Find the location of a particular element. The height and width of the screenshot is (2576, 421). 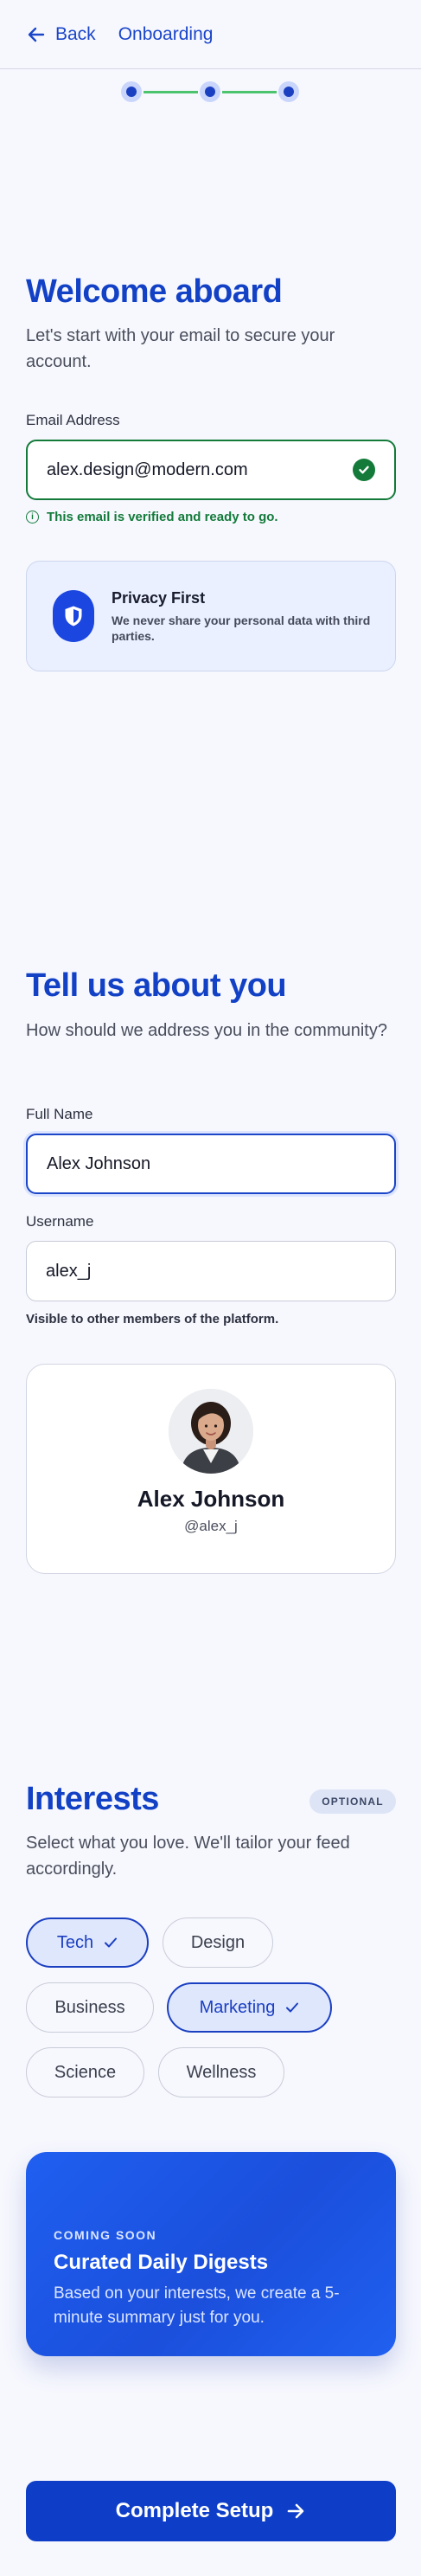

username-field: alex_j is located at coordinates (211, 1271).